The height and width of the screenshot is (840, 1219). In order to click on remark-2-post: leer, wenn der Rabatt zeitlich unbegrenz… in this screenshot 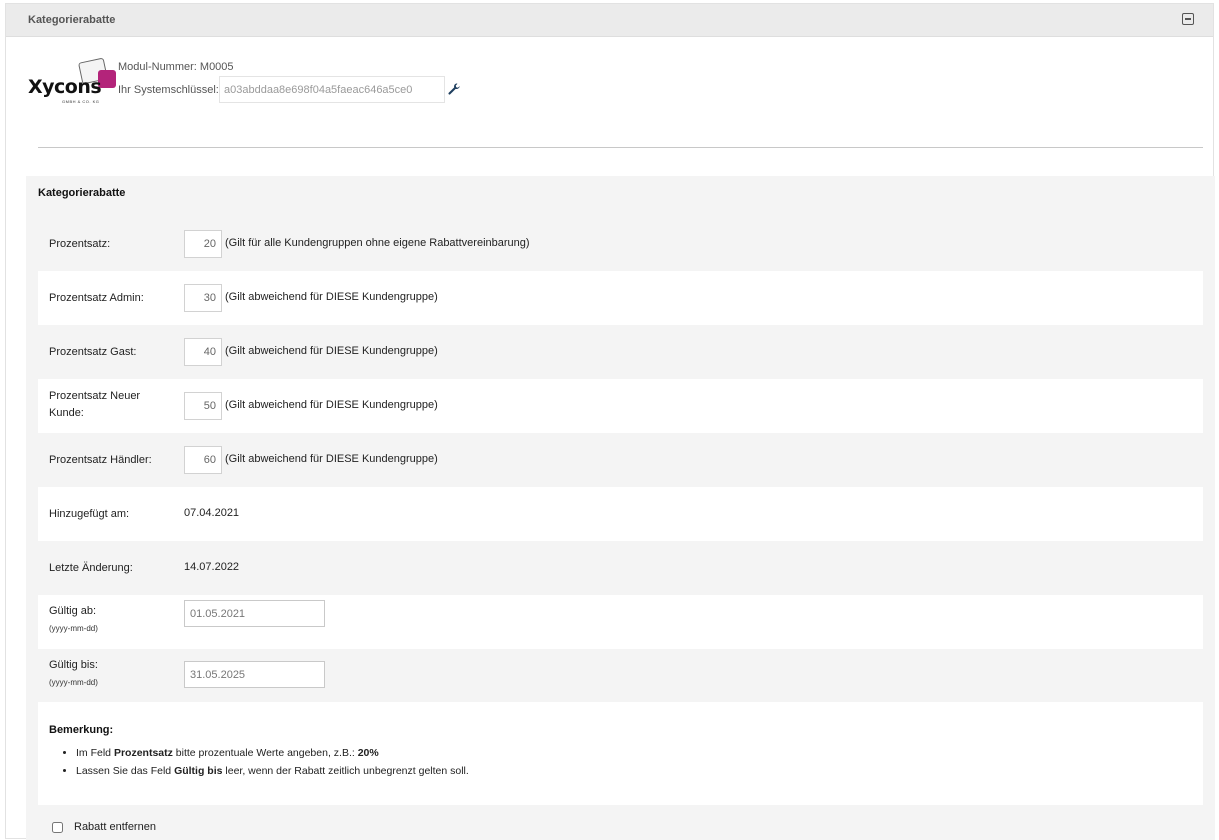, I will do `click(345, 771)`.